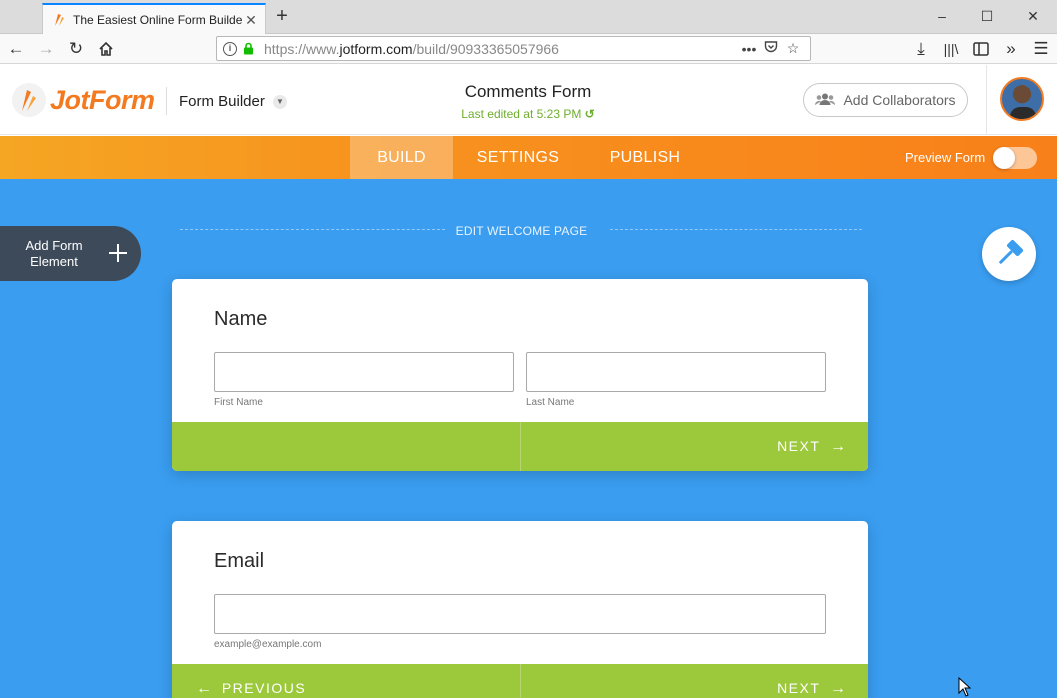  I want to click on question-label: Name, so click(240, 319).